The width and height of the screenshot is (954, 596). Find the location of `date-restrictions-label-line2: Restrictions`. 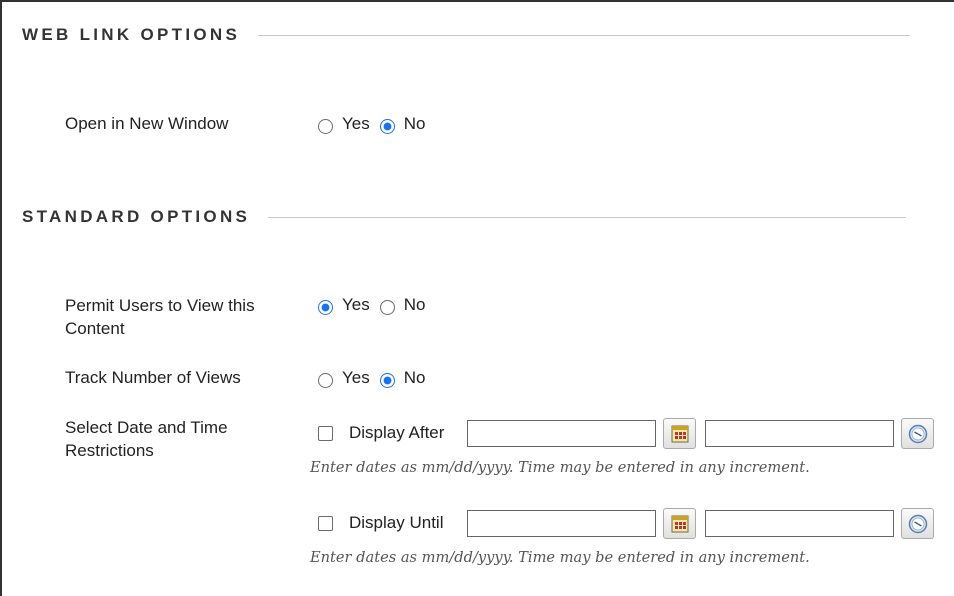

date-restrictions-label-line2: Restrictions is located at coordinates (109, 450).